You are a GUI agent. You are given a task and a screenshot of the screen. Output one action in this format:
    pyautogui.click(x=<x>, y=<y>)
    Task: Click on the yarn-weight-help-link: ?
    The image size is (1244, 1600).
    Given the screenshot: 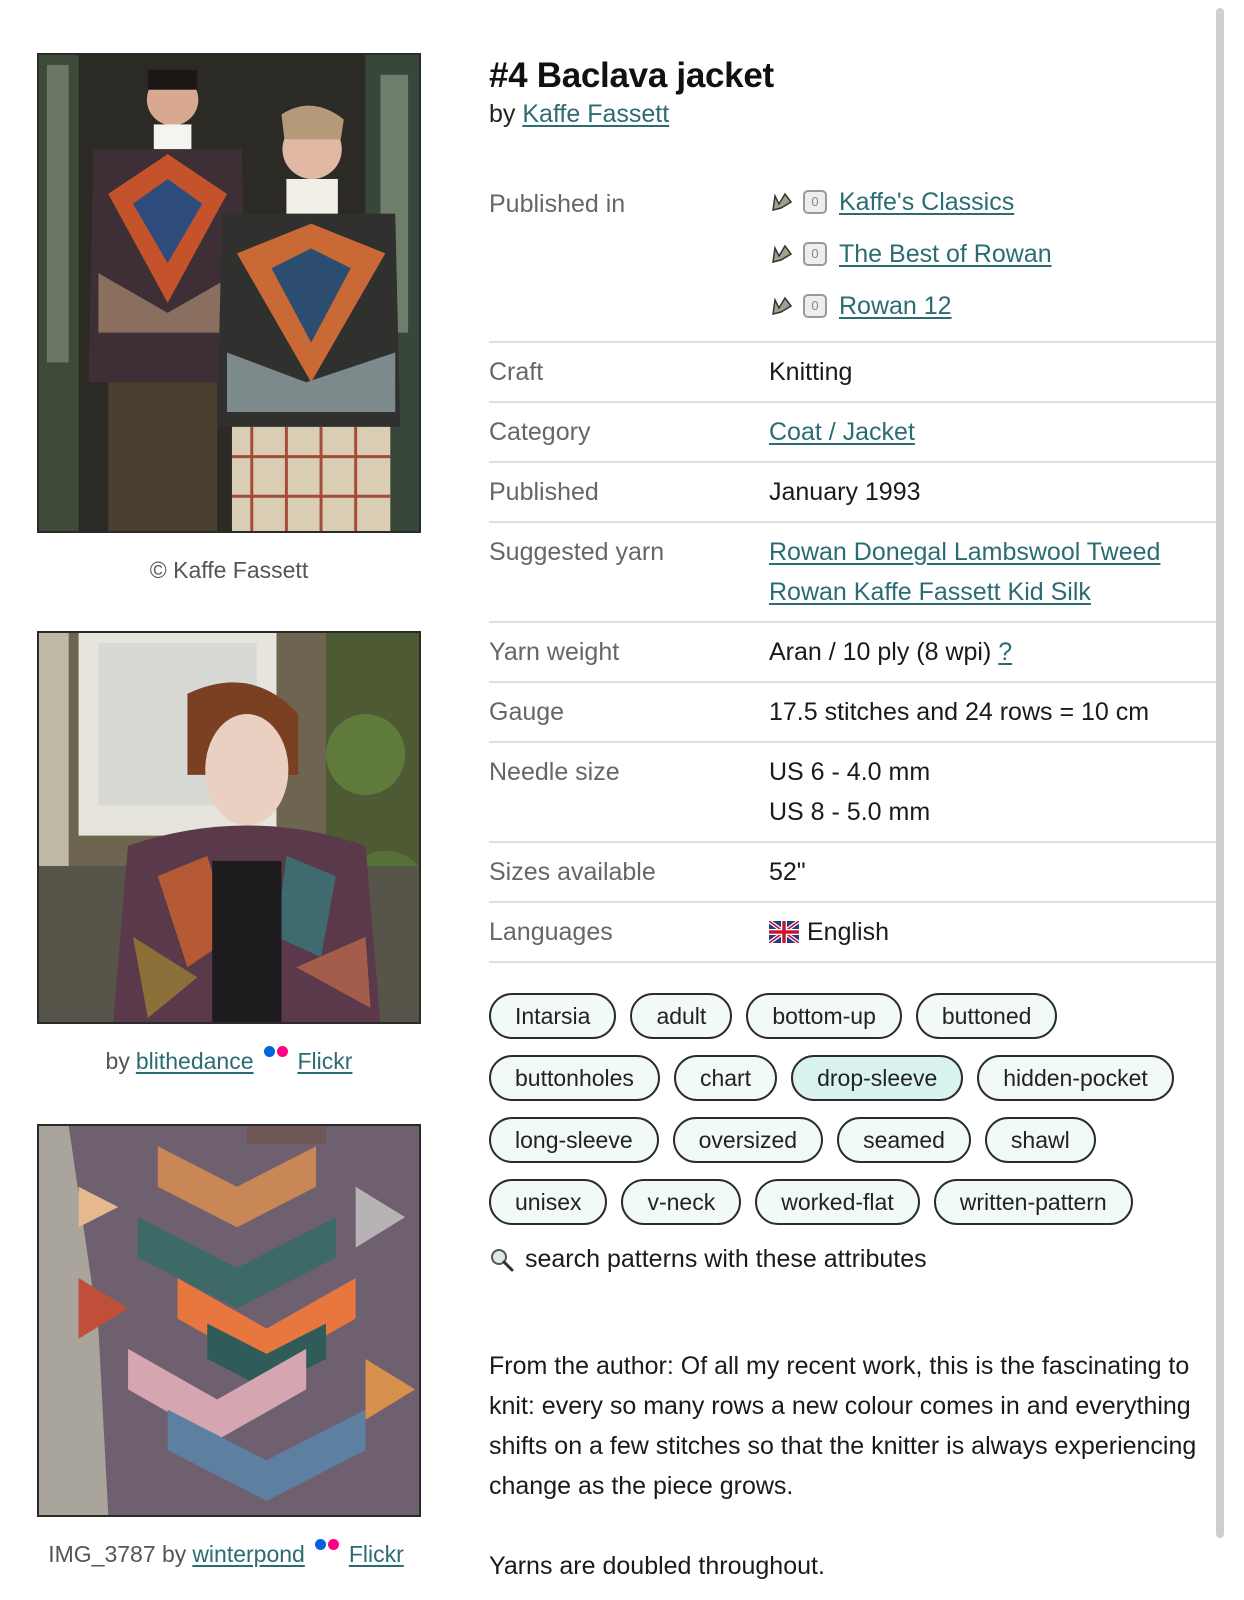 What is the action you would take?
    pyautogui.click(x=1005, y=652)
    